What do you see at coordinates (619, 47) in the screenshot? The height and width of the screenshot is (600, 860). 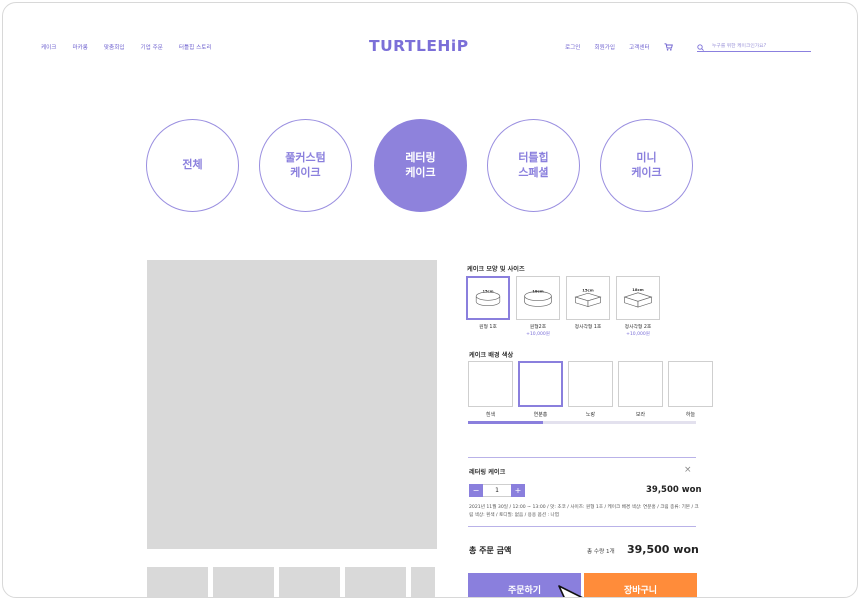 I see `user-nav: 로그인 회원가입 고객센터` at bounding box center [619, 47].